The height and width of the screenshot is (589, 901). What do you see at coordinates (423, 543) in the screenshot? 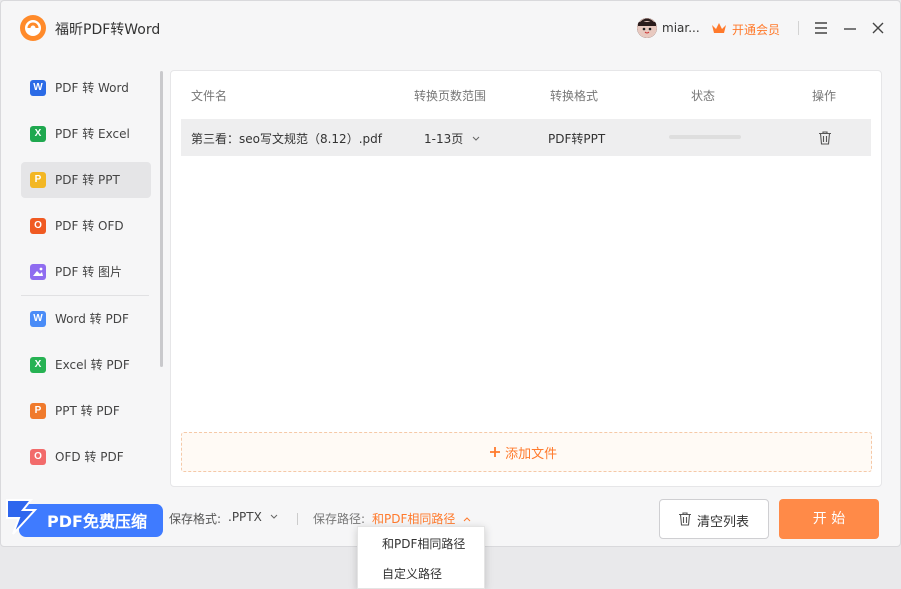
I see `dropdown-option-same-path: 和PDF相同路径` at bounding box center [423, 543].